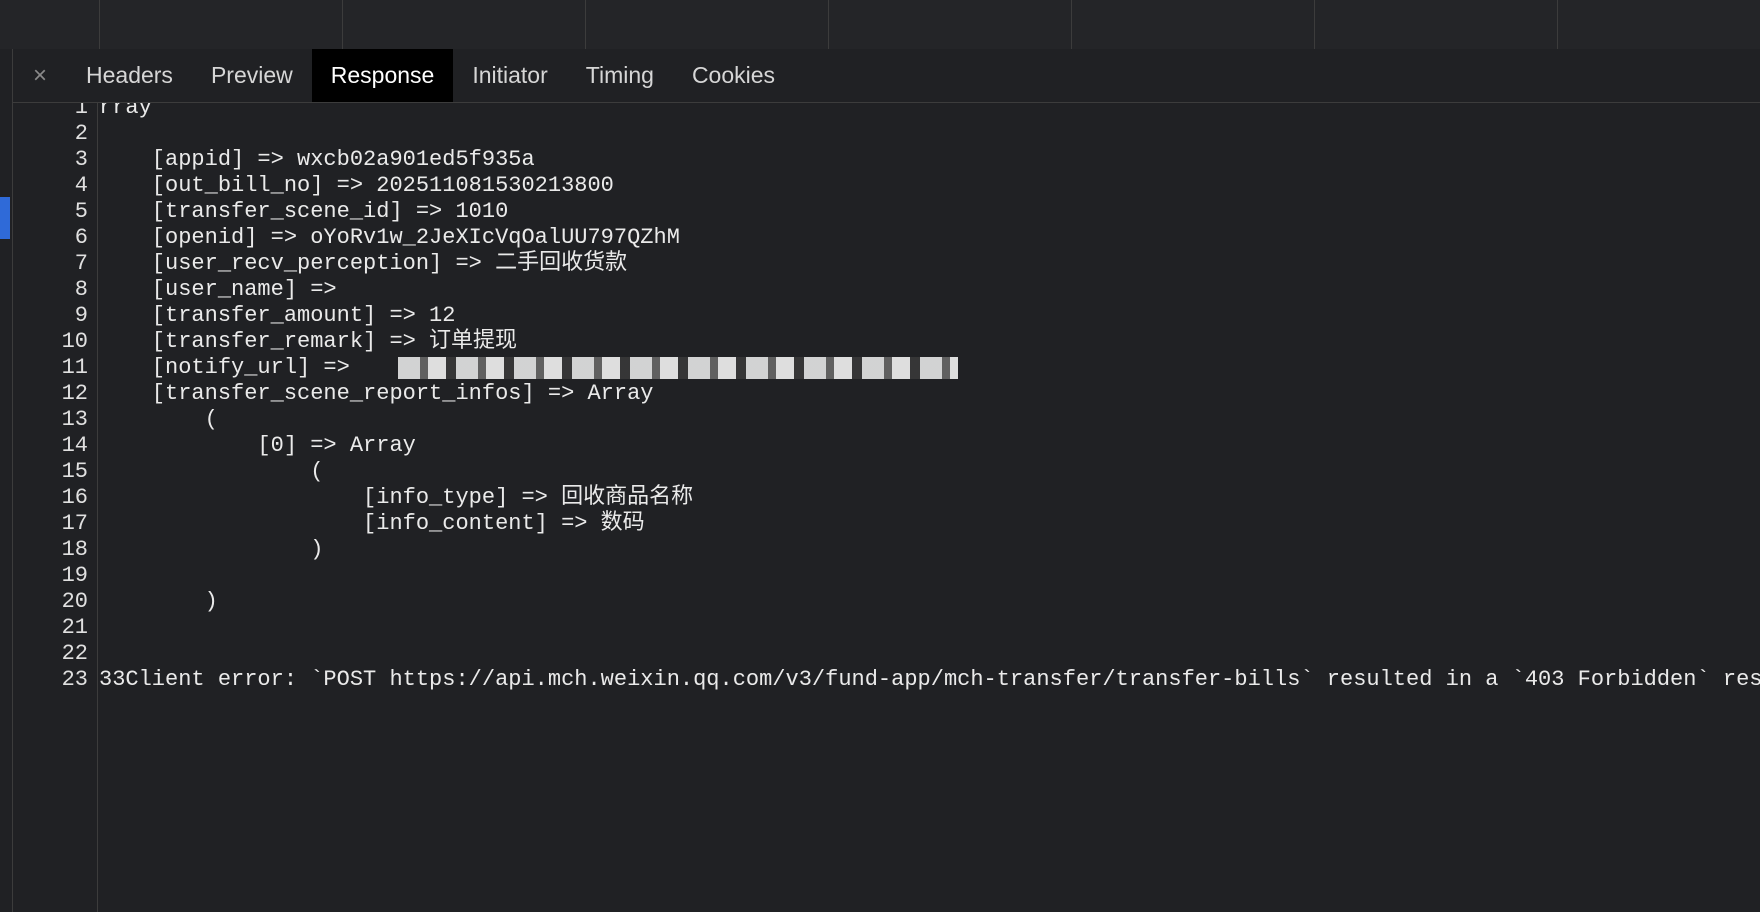 The height and width of the screenshot is (912, 1760). I want to click on code-line: 21, so click(886, 628).